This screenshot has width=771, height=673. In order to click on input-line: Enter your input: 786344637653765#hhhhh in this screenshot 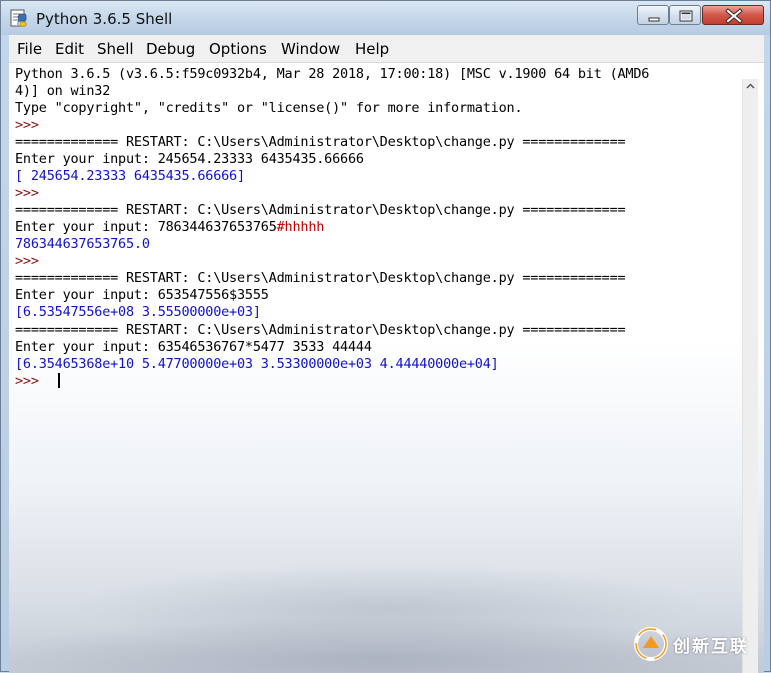, I will do `click(169, 227)`.